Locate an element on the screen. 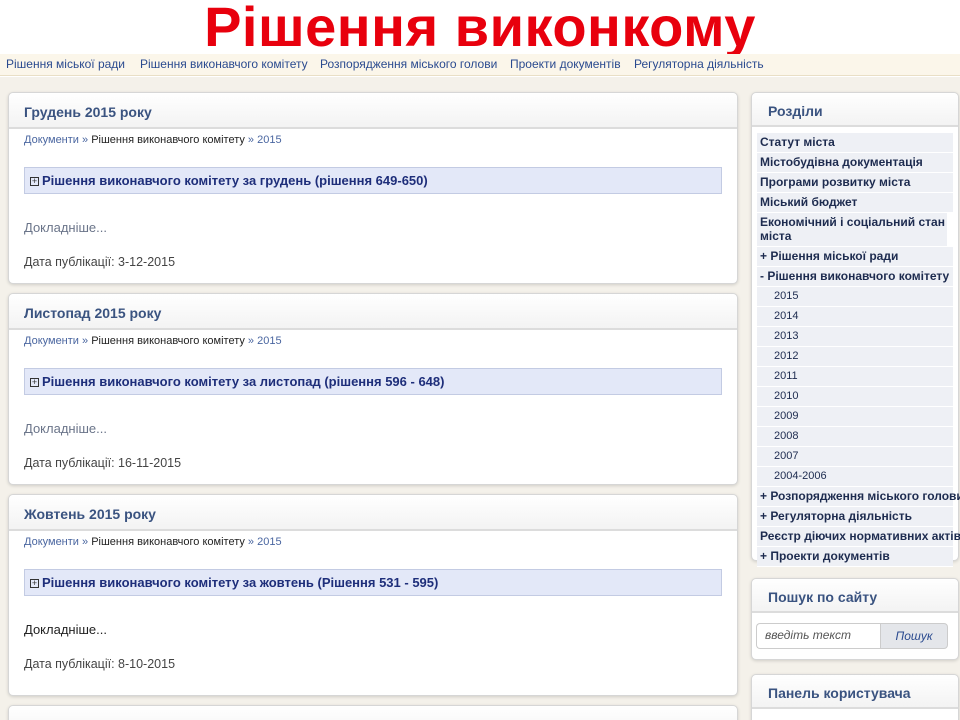 The width and height of the screenshot is (960, 720). post-header: Грудень 2015 року is located at coordinates (373, 111).